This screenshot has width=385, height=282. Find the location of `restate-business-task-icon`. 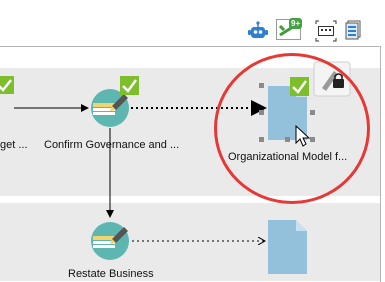

restate-business-task-icon is located at coordinates (110, 241).